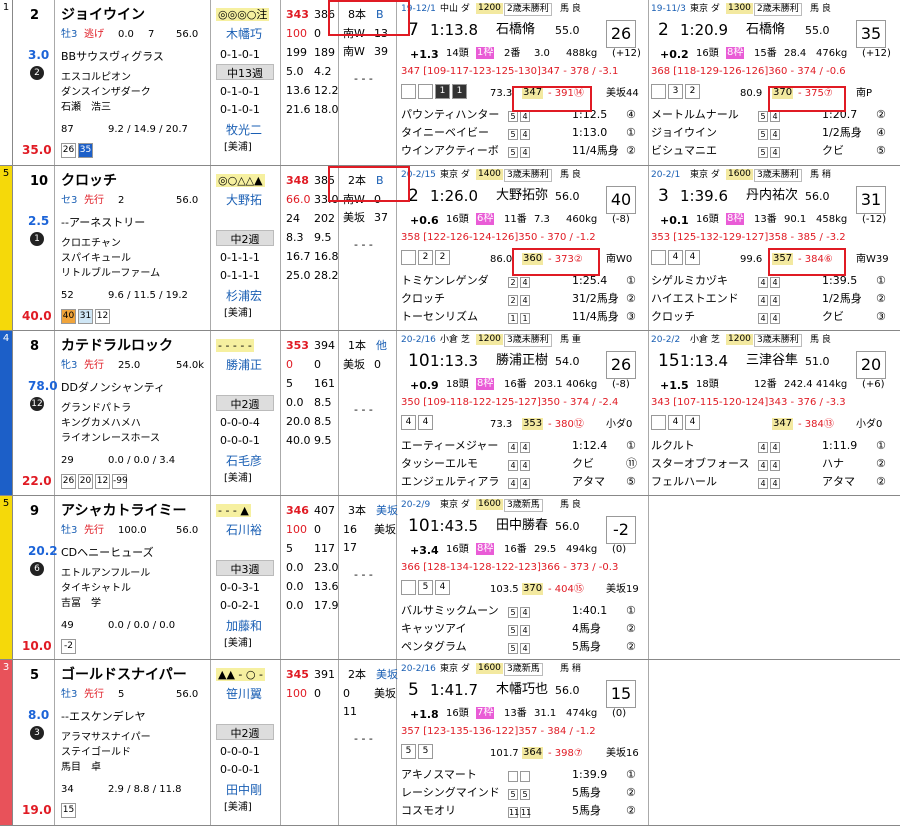  What do you see at coordinates (107, 552) in the screenshot?
I see `sire: CDヘニーヒューズ` at bounding box center [107, 552].